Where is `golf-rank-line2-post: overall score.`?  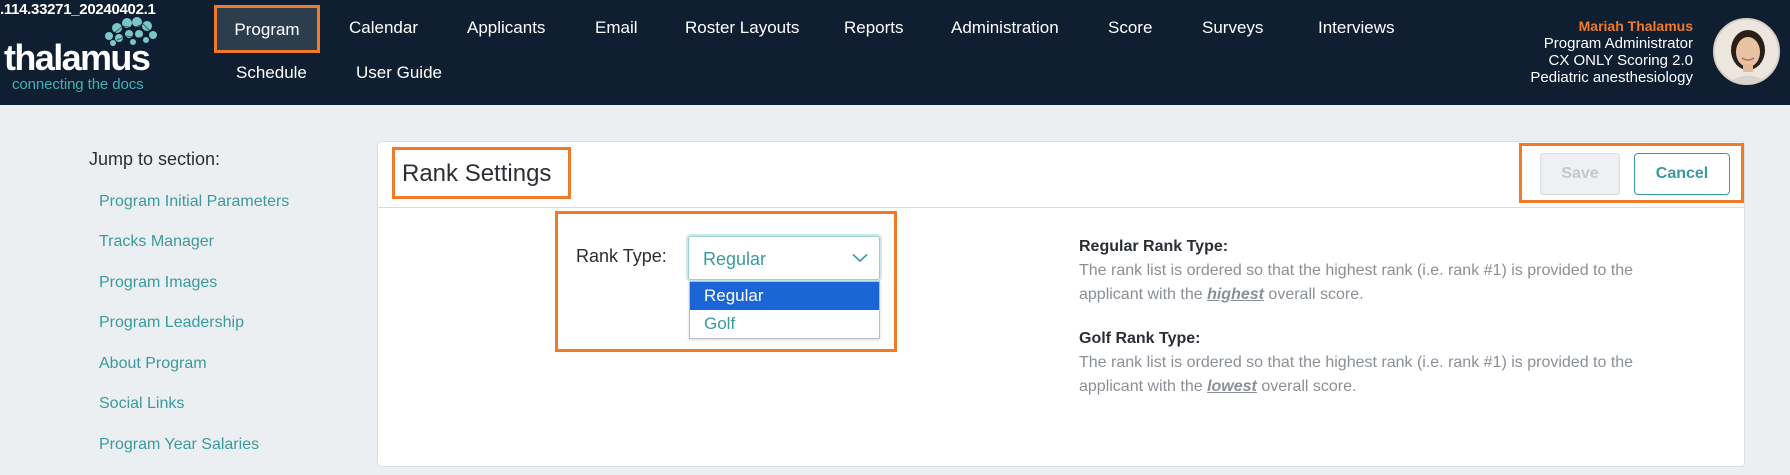 golf-rank-line2-post: overall score. is located at coordinates (1306, 386).